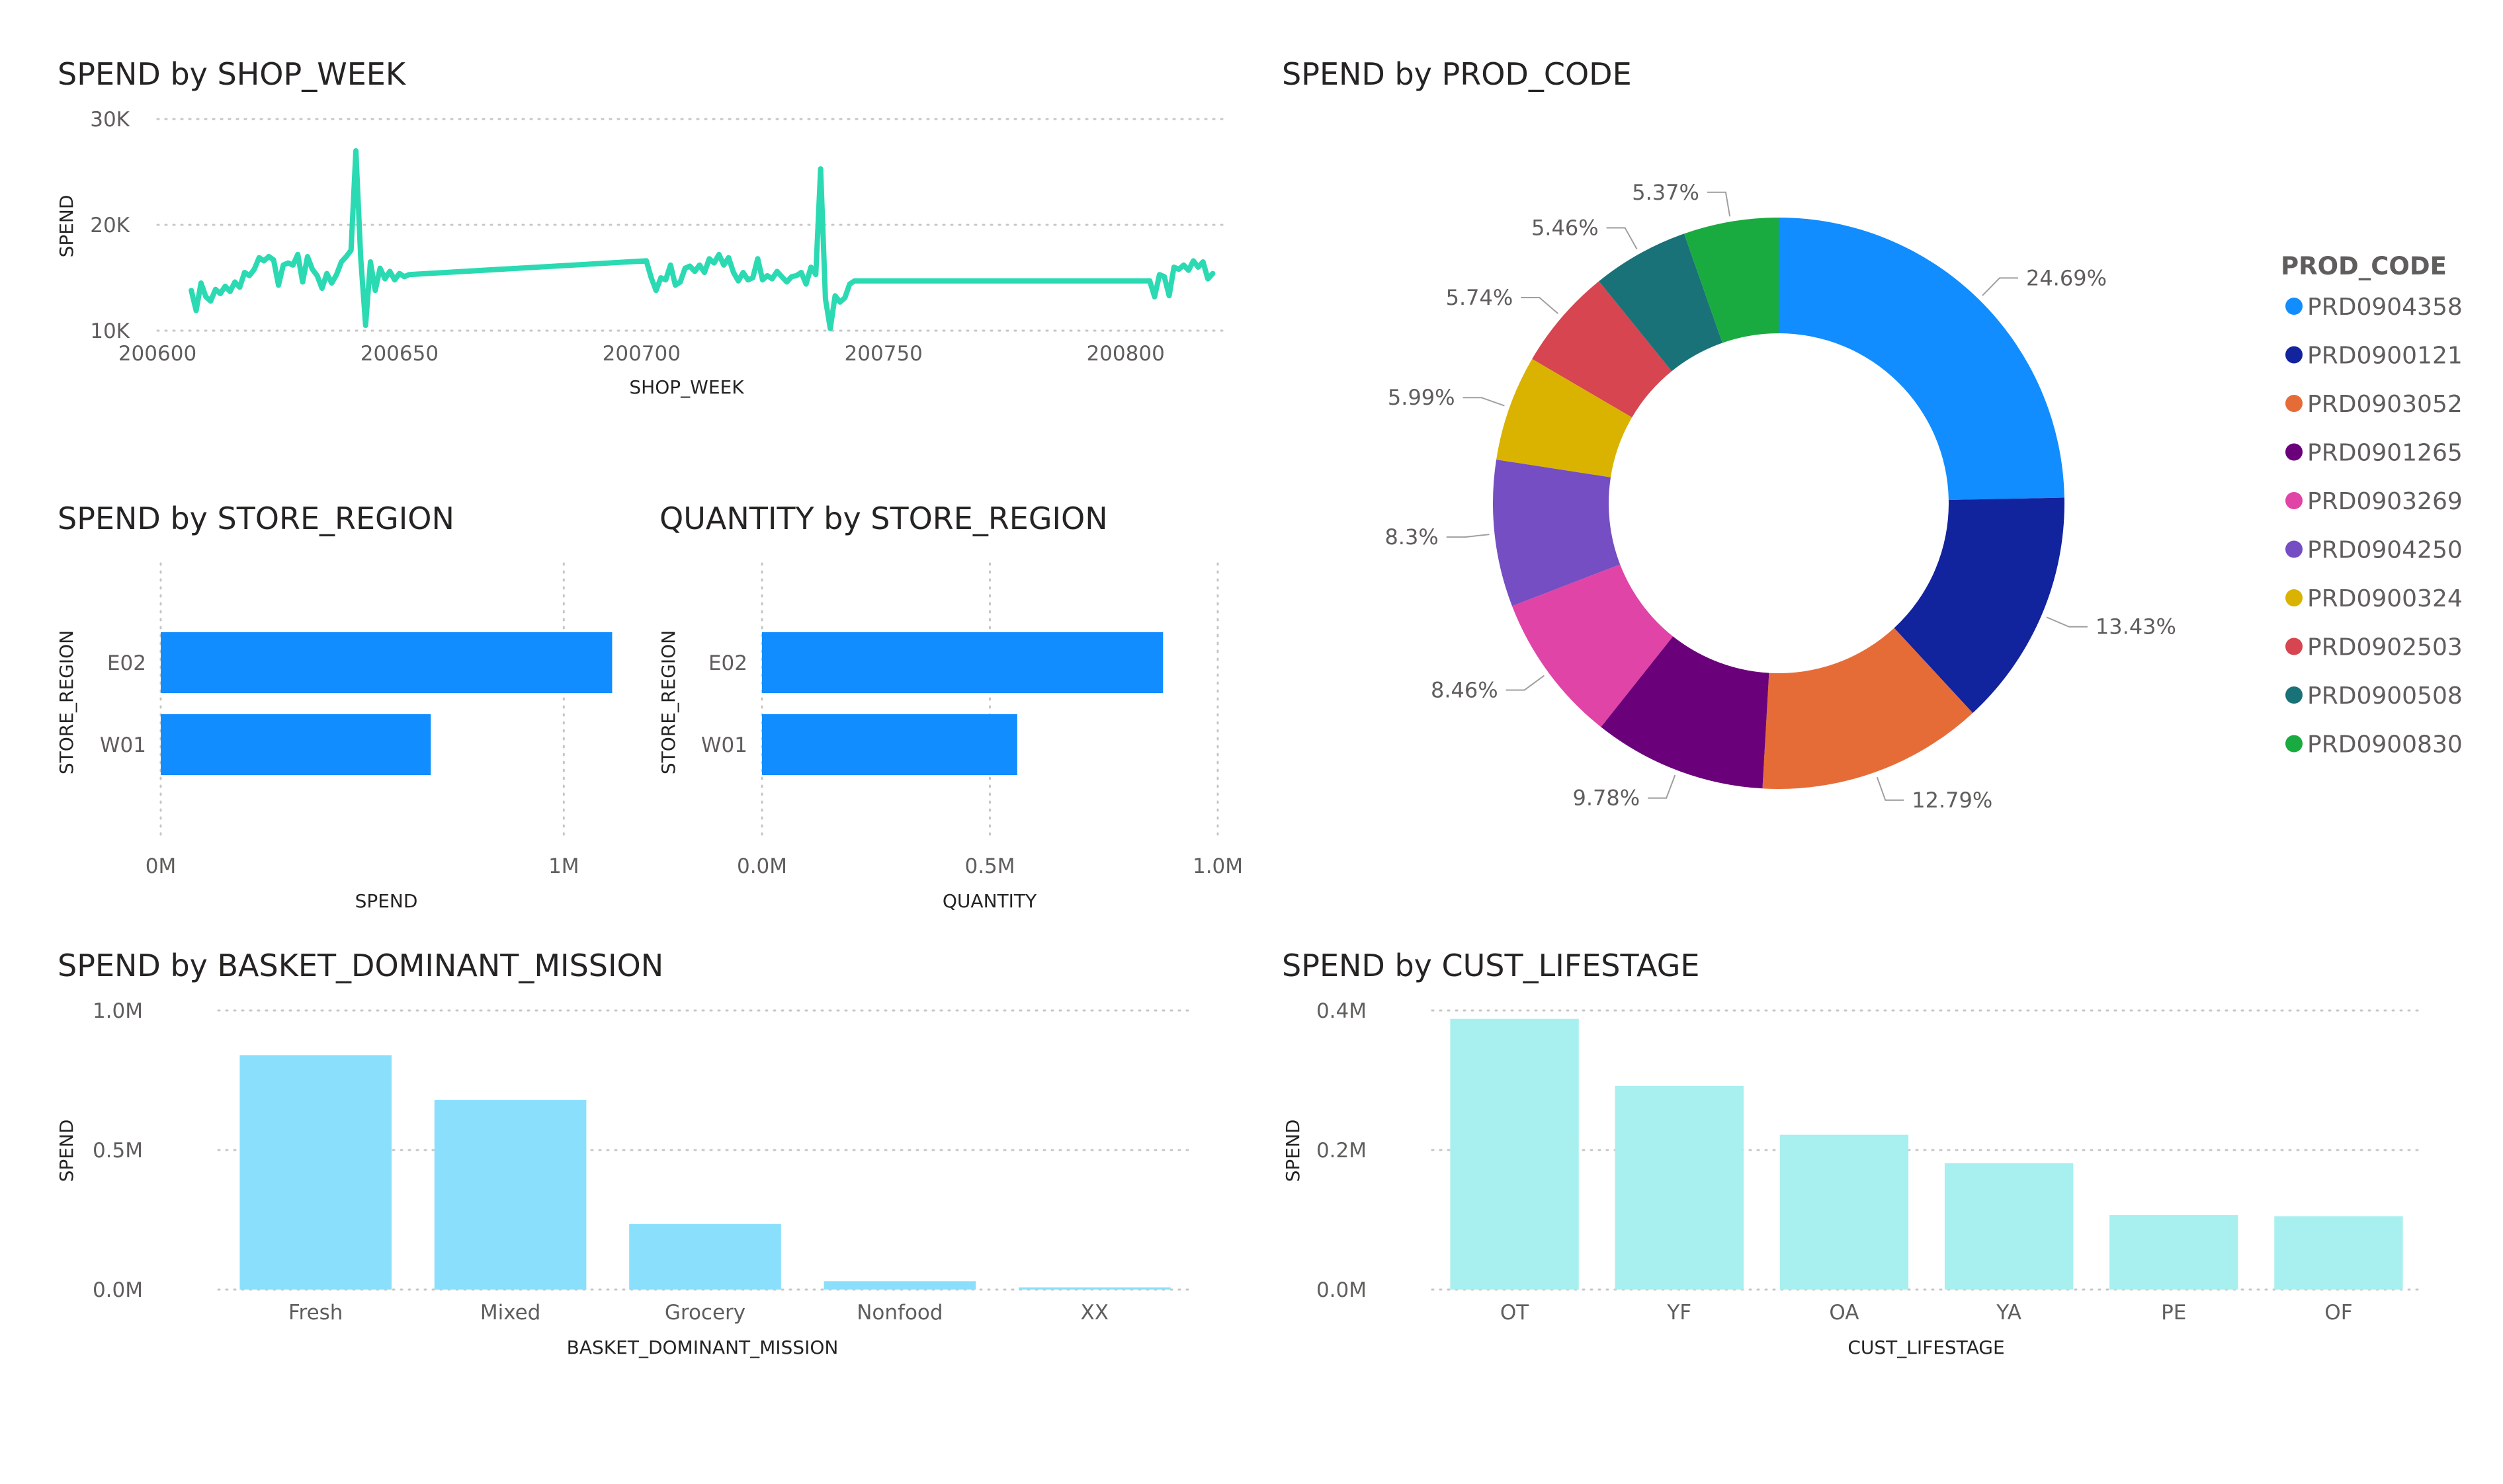 The width and height of the screenshot is (2503, 1484). What do you see at coordinates (884, 518) in the screenshot?
I see `chart-title-quantity-by-region: QUANTITY by STORE_REGION` at bounding box center [884, 518].